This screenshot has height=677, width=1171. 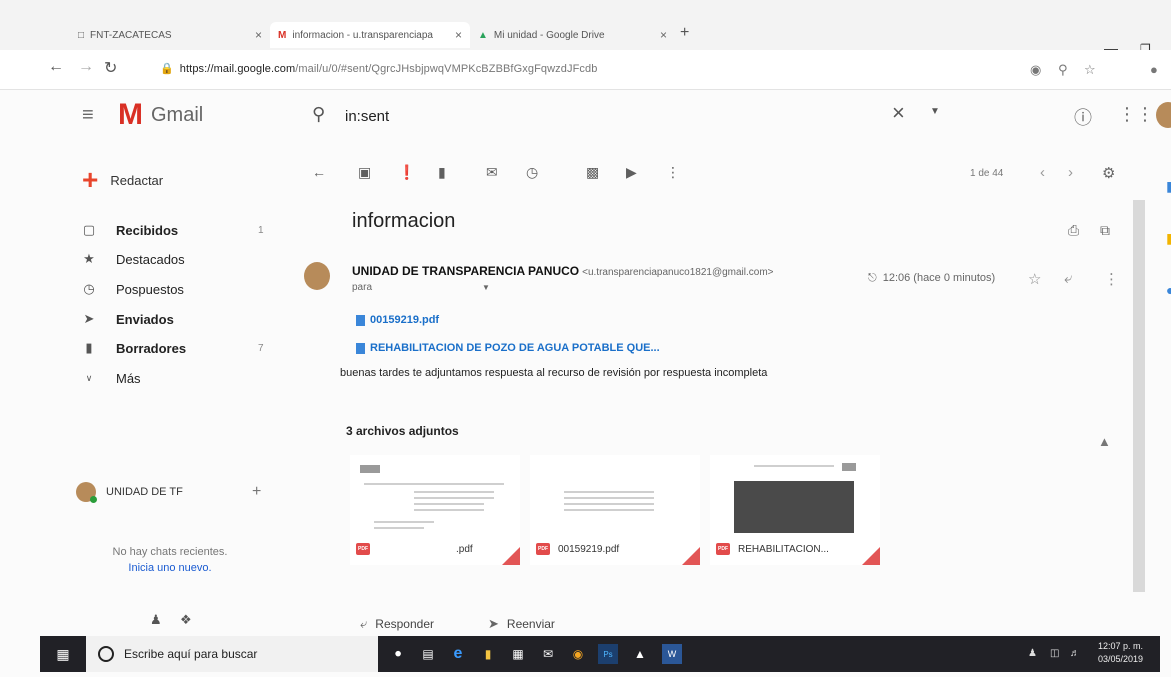 What do you see at coordinates (610, 116) in the screenshot?
I see `search-input` at bounding box center [610, 116].